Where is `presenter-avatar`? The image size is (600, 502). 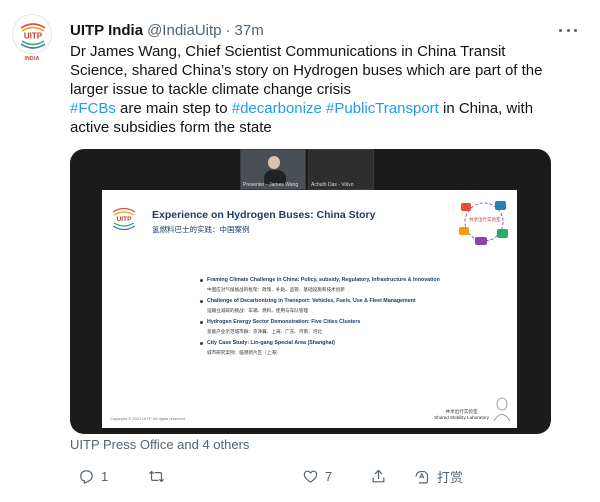 presenter-avatar is located at coordinates (275, 170).